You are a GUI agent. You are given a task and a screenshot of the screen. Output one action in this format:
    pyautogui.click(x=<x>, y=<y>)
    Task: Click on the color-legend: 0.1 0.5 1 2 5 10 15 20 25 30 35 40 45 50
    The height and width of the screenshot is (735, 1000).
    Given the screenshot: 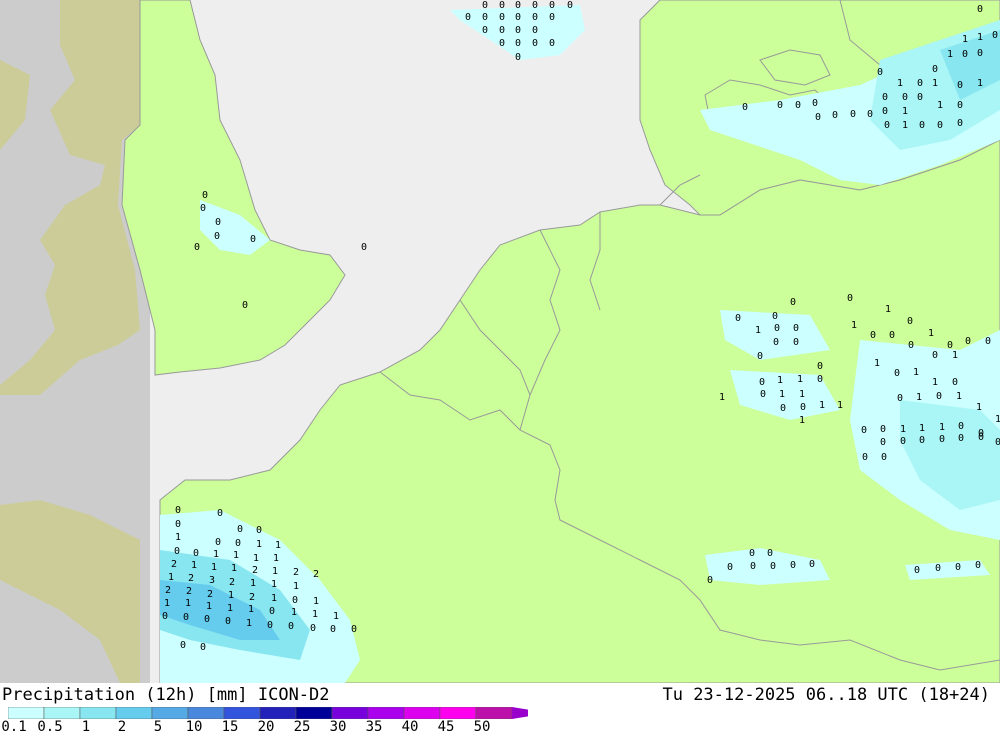 What is the action you would take?
    pyautogui.click(x=264, y=721)
    